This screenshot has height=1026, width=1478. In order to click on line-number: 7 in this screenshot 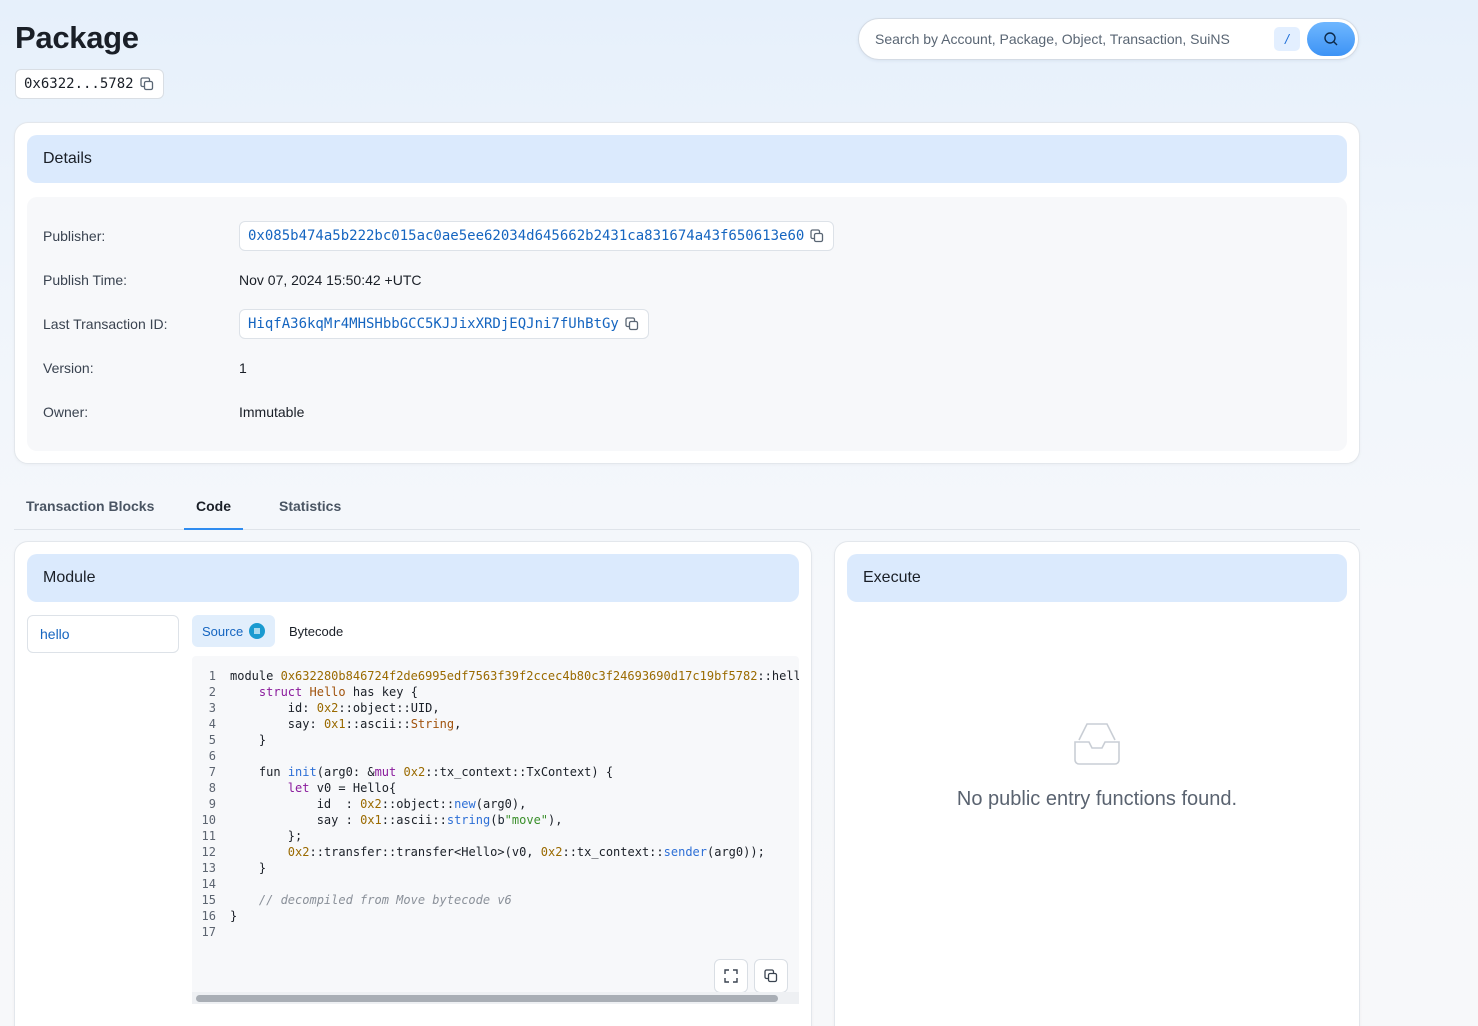, I will do `click(212, 772)`.